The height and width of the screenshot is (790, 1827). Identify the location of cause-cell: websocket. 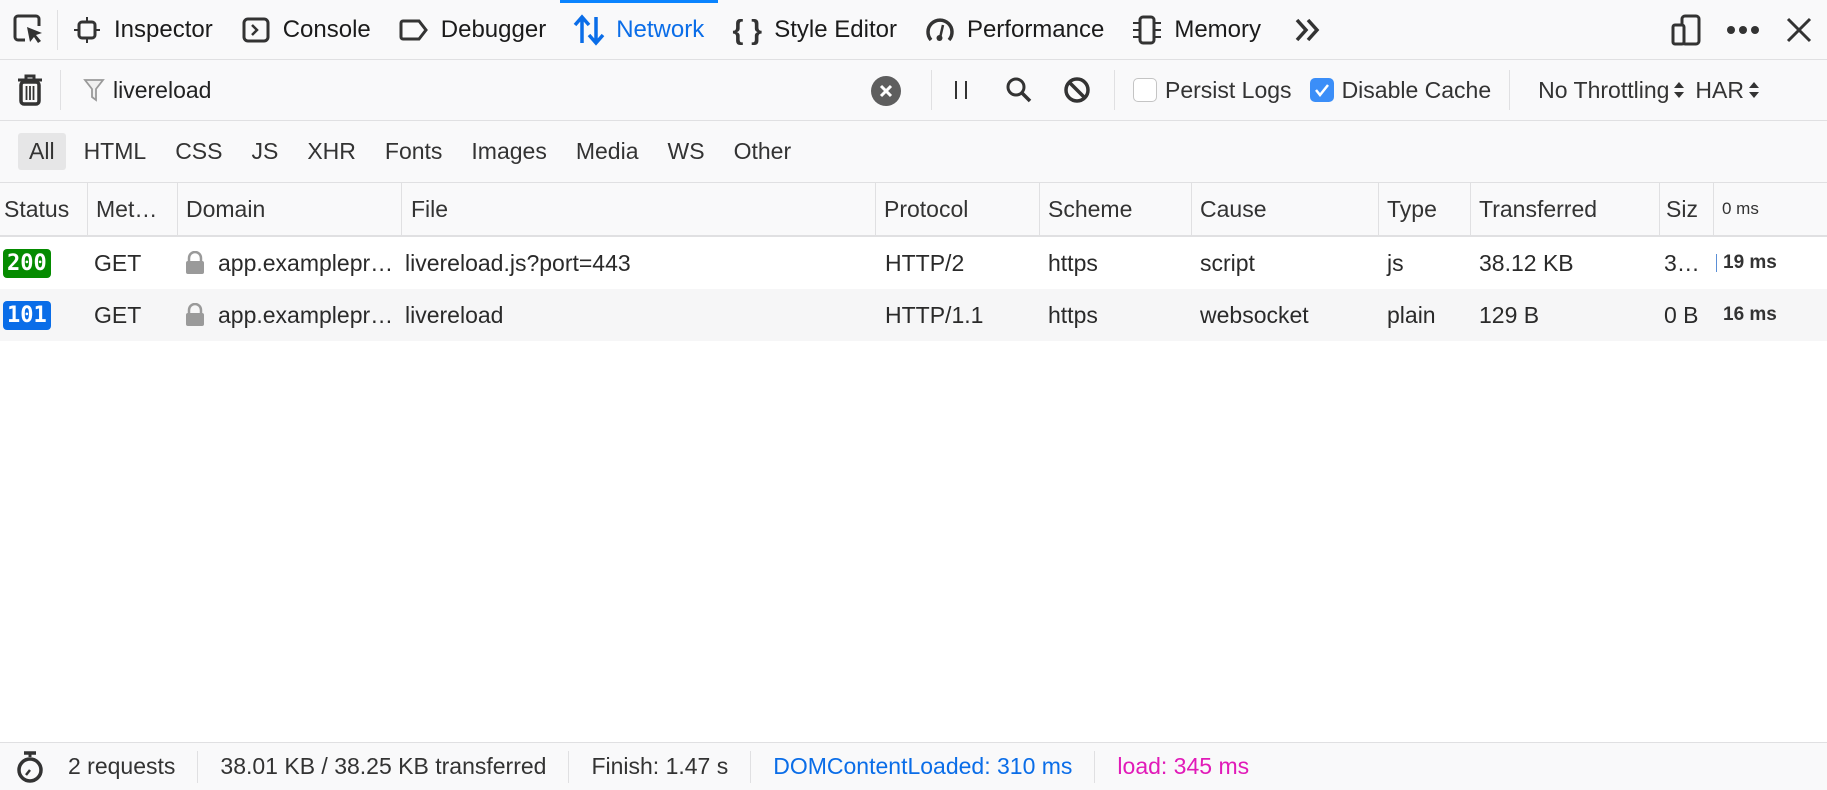
(1254, 314).